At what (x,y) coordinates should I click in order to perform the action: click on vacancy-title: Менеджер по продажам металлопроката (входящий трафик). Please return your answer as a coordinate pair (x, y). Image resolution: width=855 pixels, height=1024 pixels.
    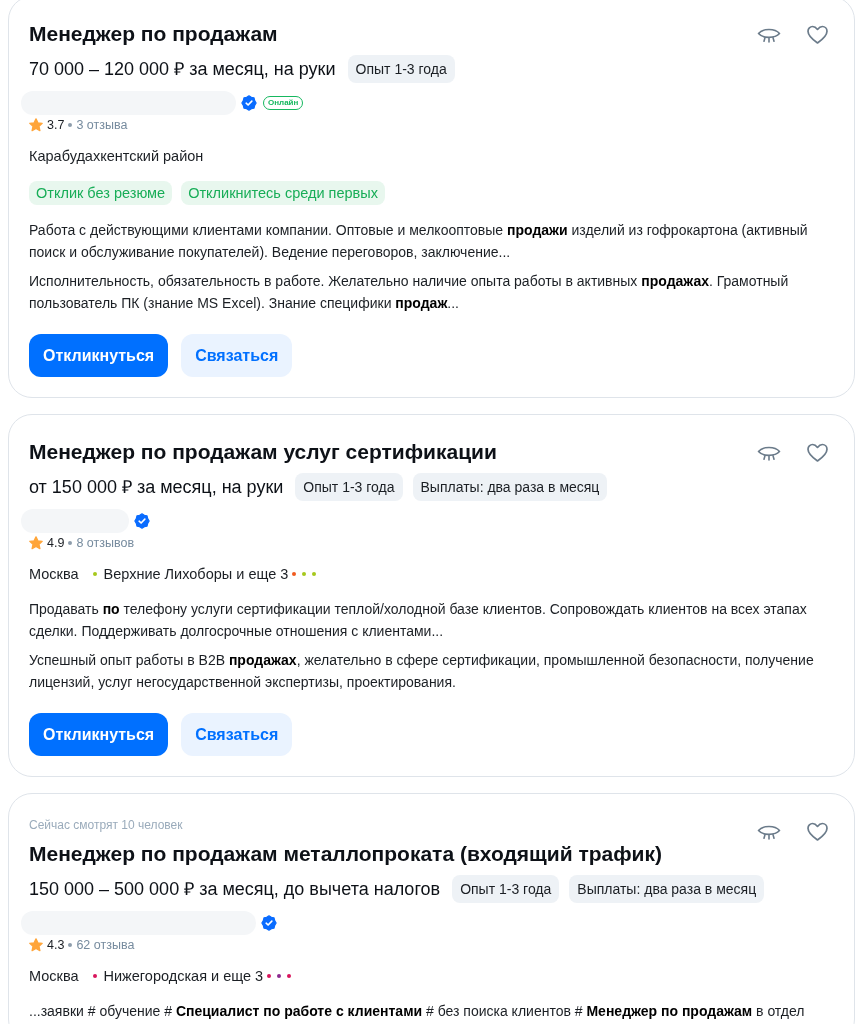
    Looking at the image, I should click on (346, 854).